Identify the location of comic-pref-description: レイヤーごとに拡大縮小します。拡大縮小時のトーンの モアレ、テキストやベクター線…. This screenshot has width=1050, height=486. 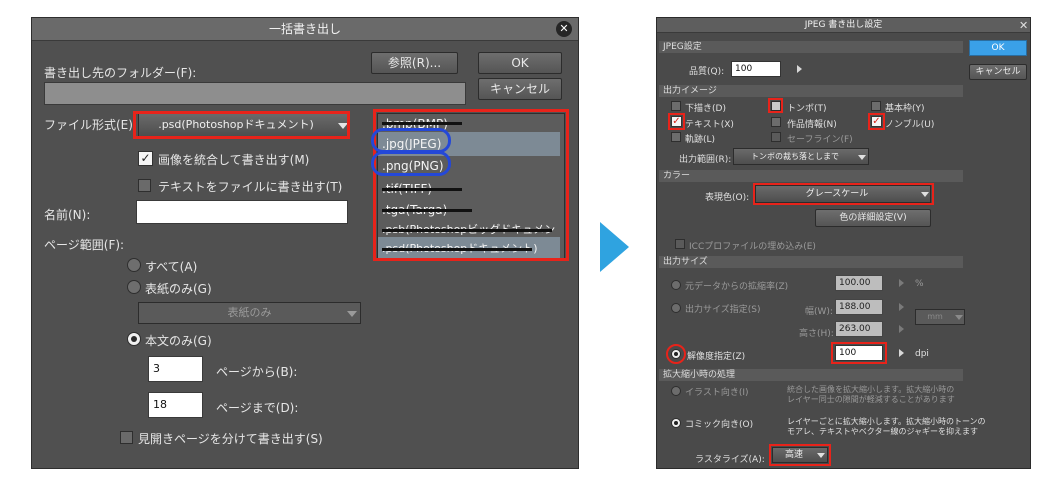
(886, 426).